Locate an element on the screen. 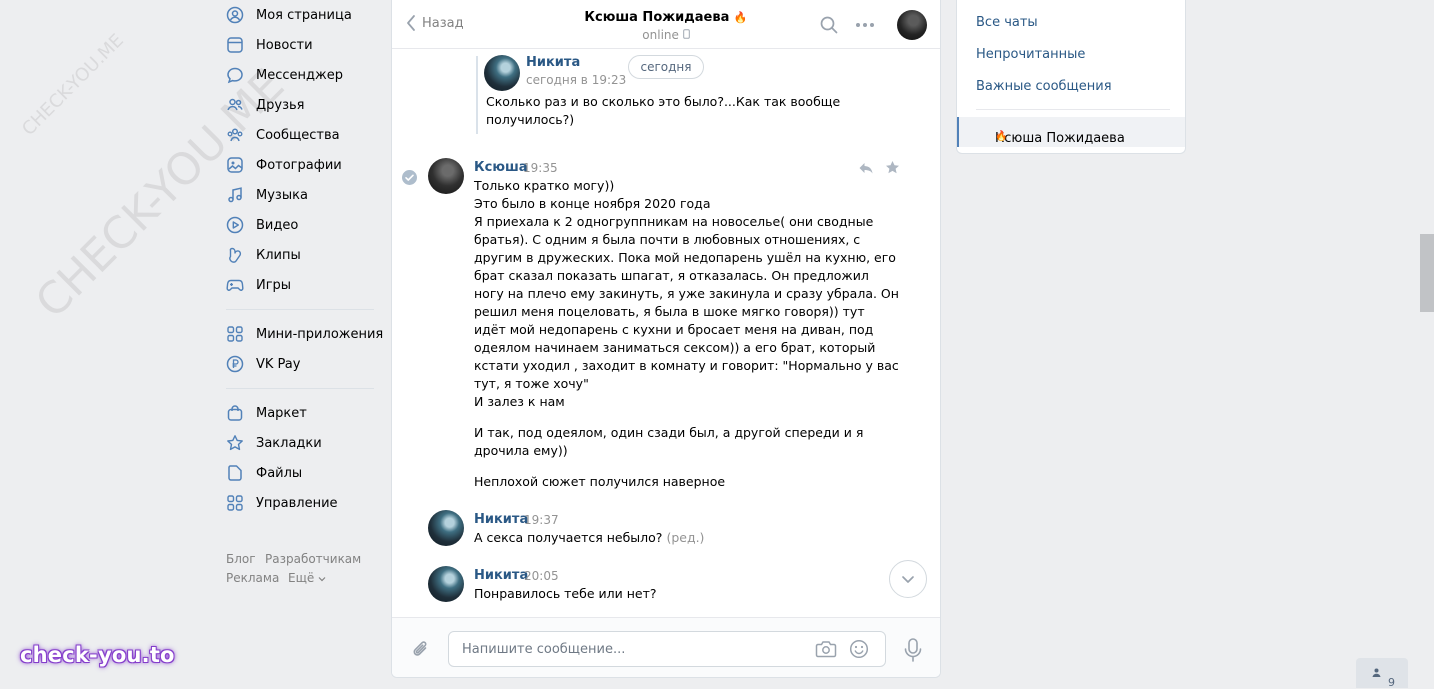  nav-item-files: Файлы is located at coordinates (301, 473).